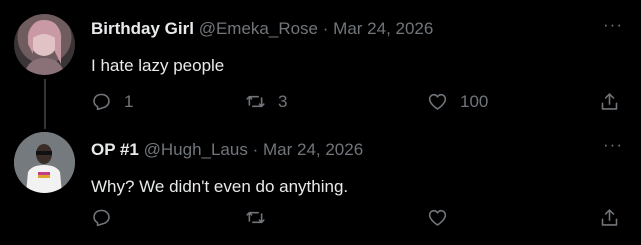 Image resolution: width=641 pixels, height=245 pixels. Describe the element at coordinates (258, 28) in the screenshot. I see `handle: @Emeka_Rose` at that location.